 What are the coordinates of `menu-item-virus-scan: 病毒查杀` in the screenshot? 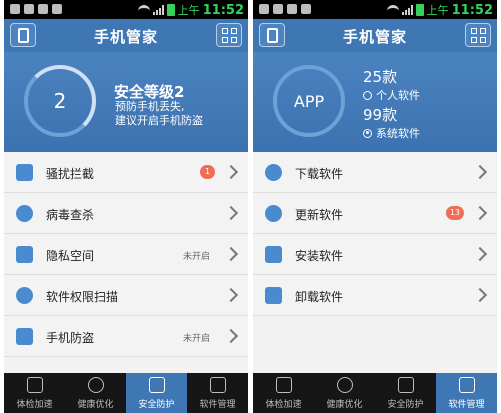 It's located at (126, 213).